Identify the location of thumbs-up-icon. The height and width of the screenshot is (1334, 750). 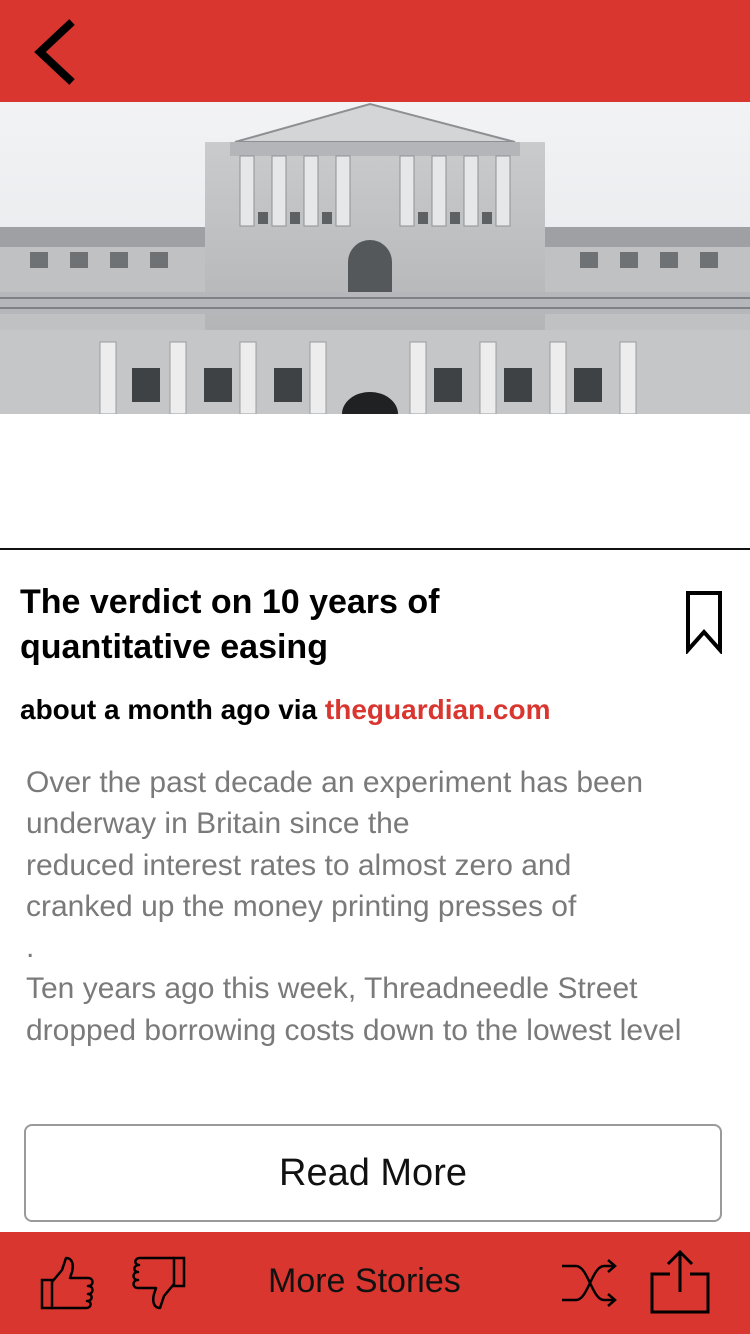
(68, 1283).